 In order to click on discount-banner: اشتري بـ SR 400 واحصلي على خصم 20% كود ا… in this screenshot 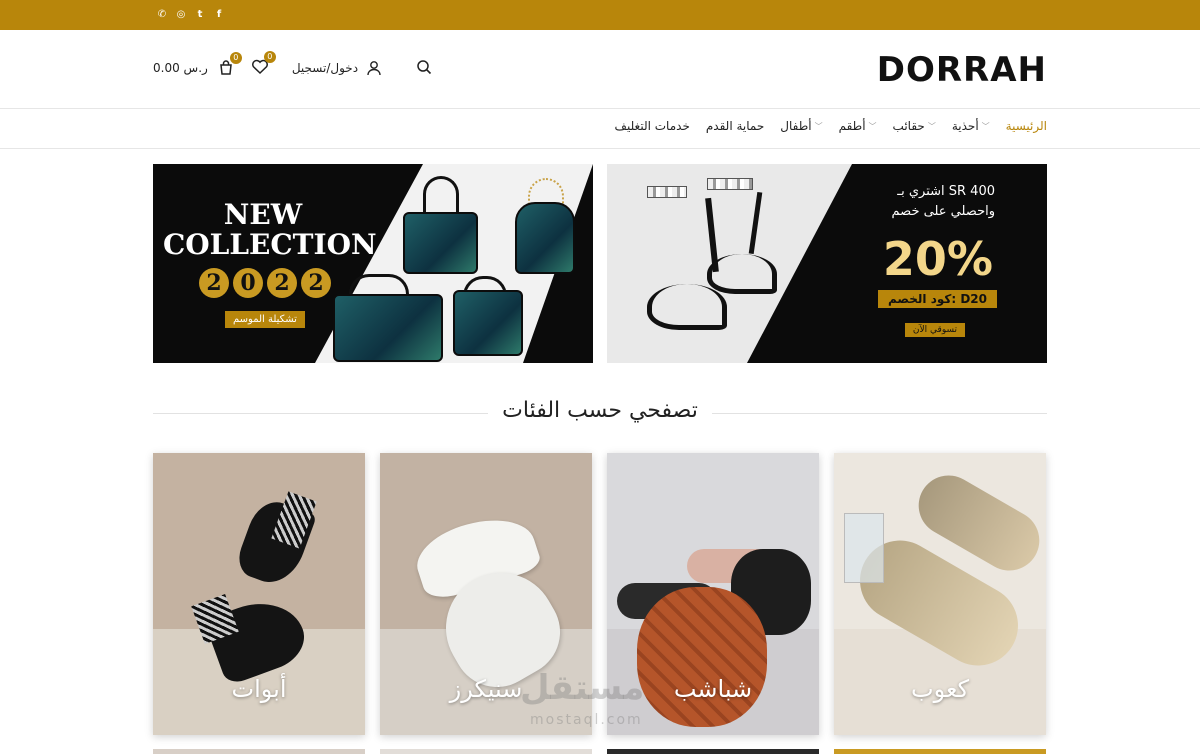, I will do `click(827, 263)`.